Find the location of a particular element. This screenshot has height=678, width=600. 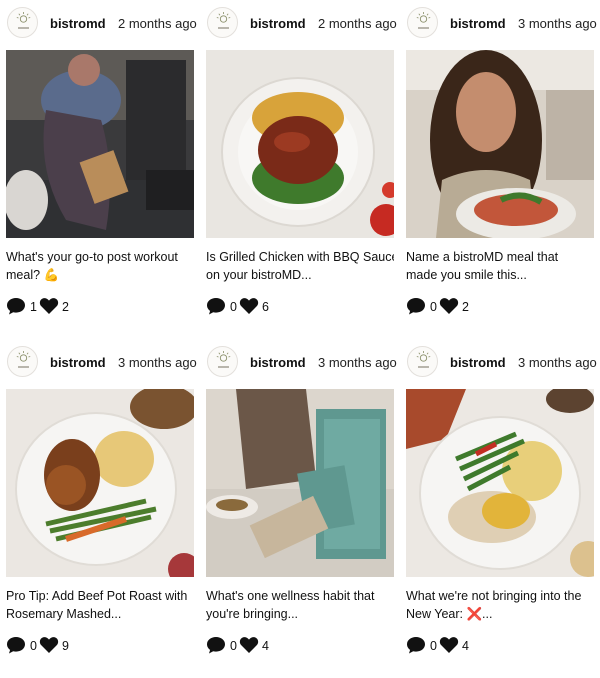

caption-line: What's one wellness habit that is located at coordinates (290, 596).